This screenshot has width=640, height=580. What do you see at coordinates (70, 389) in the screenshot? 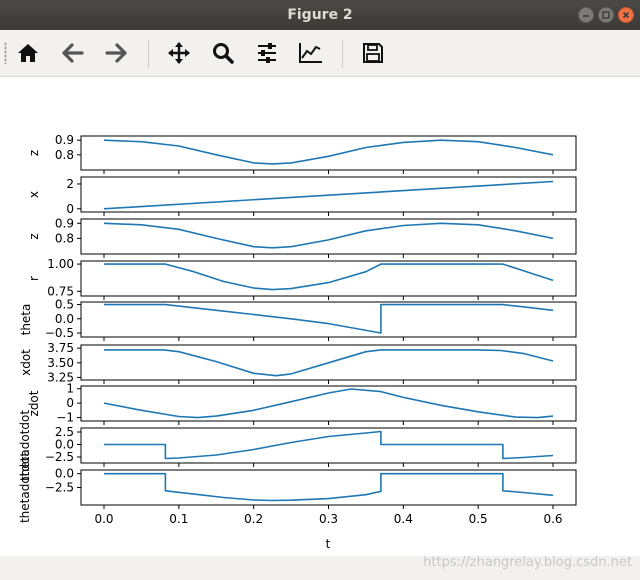
I see `y-tick-label: 1` at bounding box center [70, 389].